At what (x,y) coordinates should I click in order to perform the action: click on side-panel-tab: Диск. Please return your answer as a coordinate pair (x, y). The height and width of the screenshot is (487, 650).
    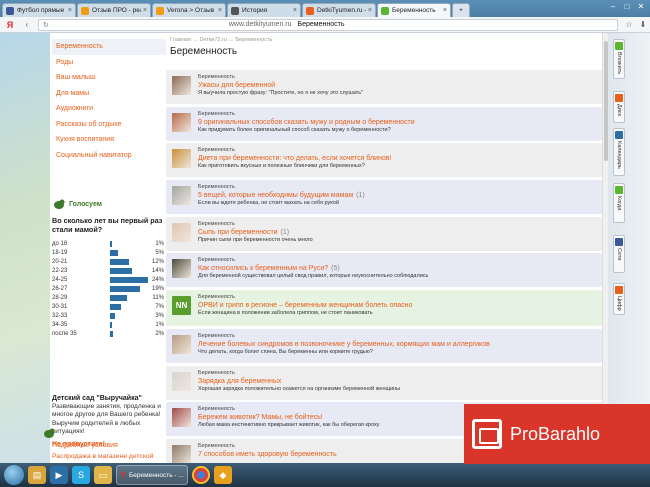
    Looking at the image, I should click on (619, 107).